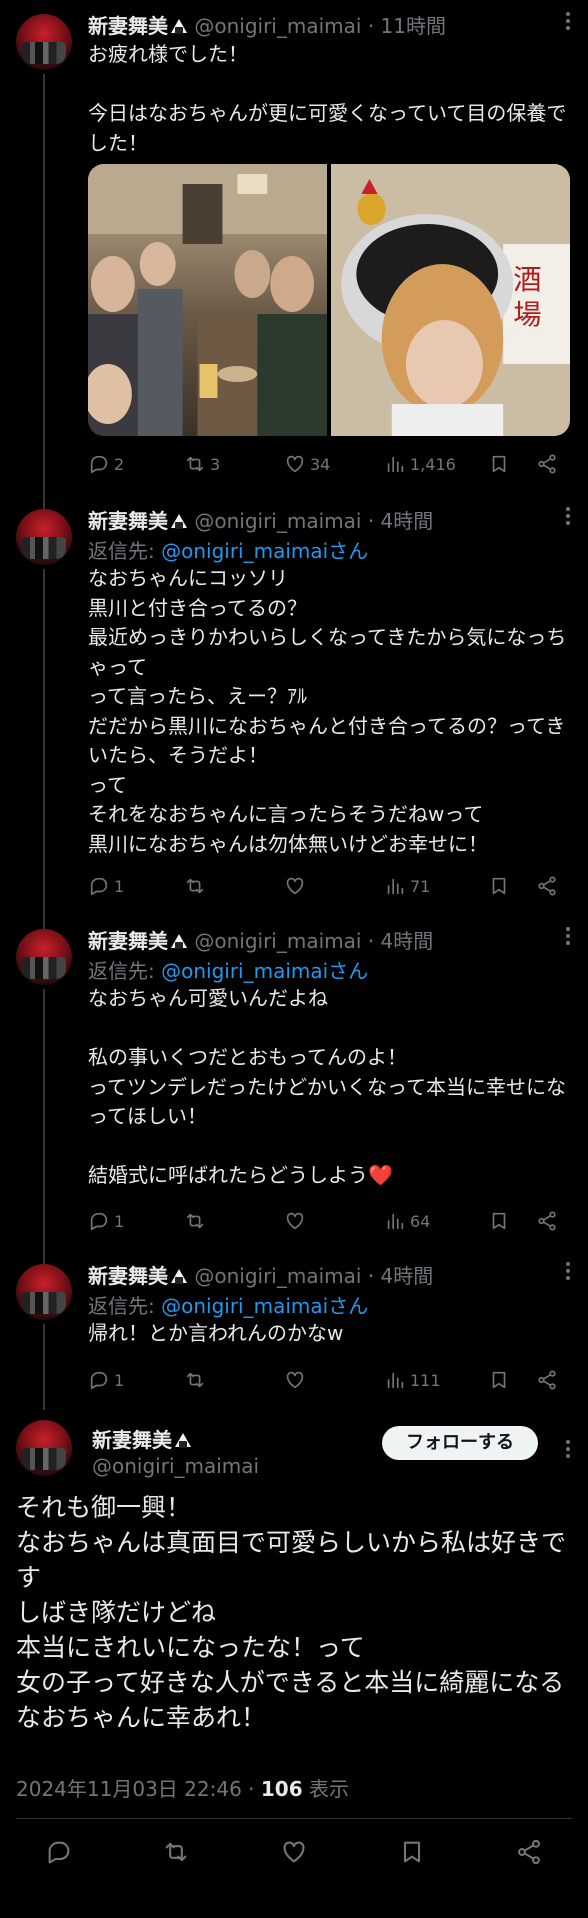 The width and height of the screenshot is (588, 1918). I want to click on tweet-text: 帰れ！とか言われんのかなw, so click(216, 1333).